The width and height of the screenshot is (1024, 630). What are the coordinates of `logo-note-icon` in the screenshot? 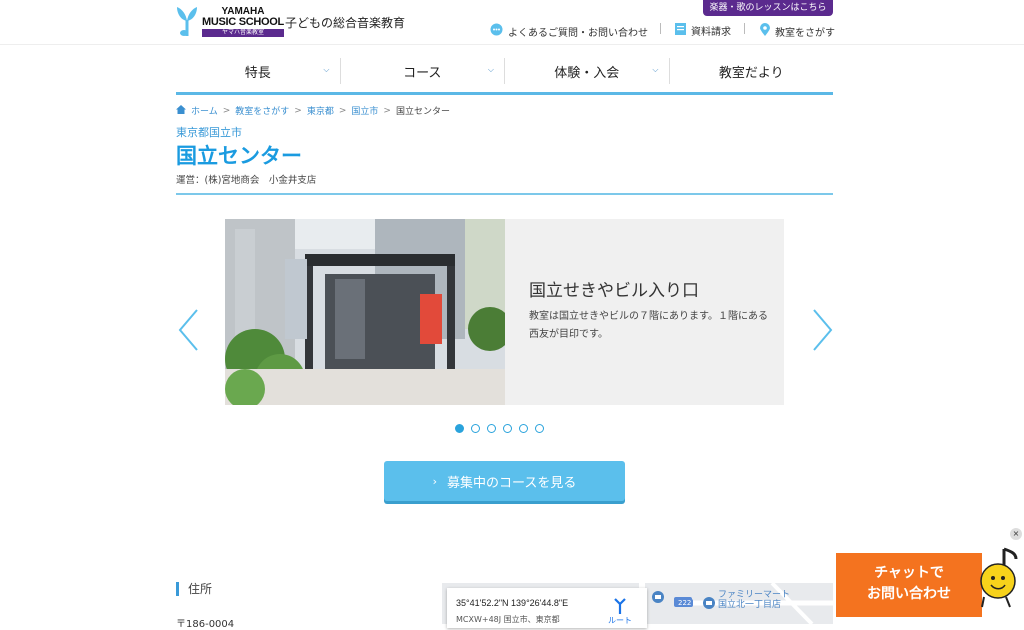 It's located at (187, 21).